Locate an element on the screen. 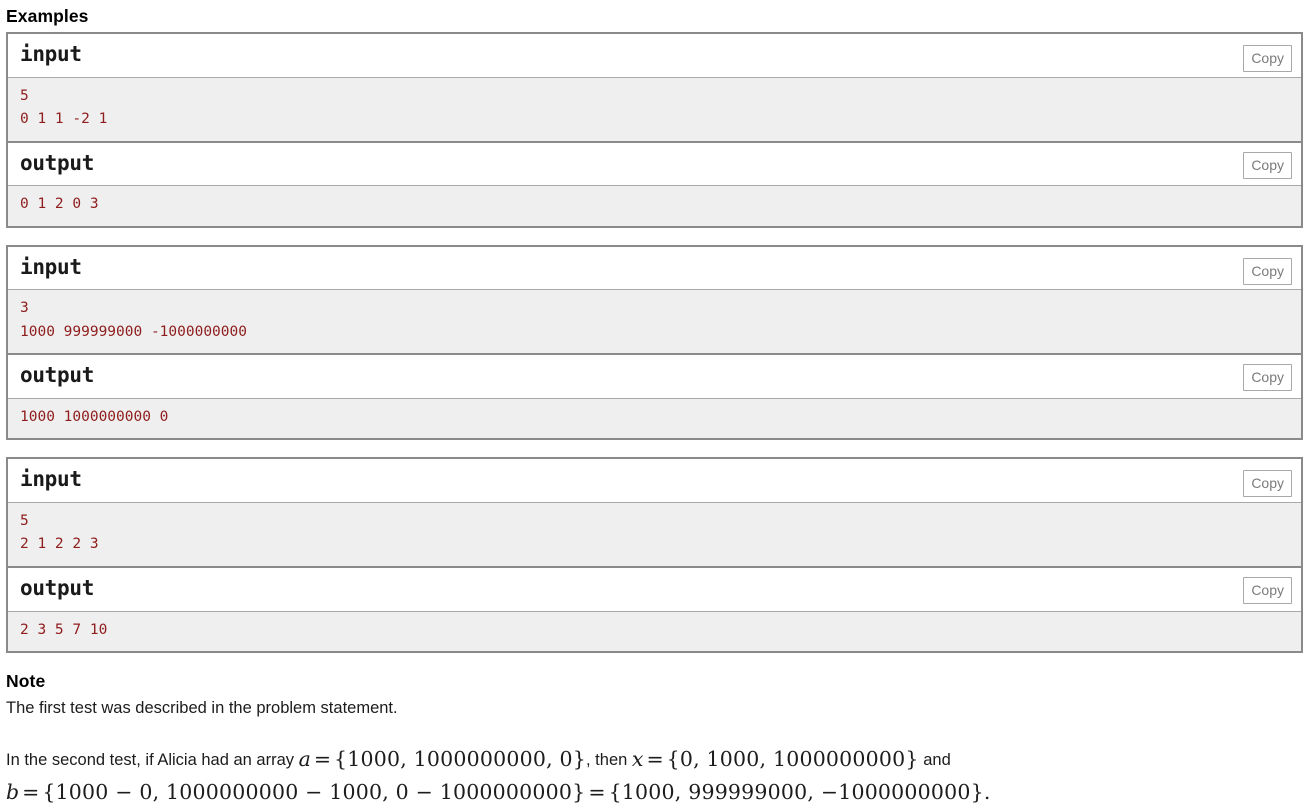  copy-output-button-2: Copy is located at coordinates (1267, 378).